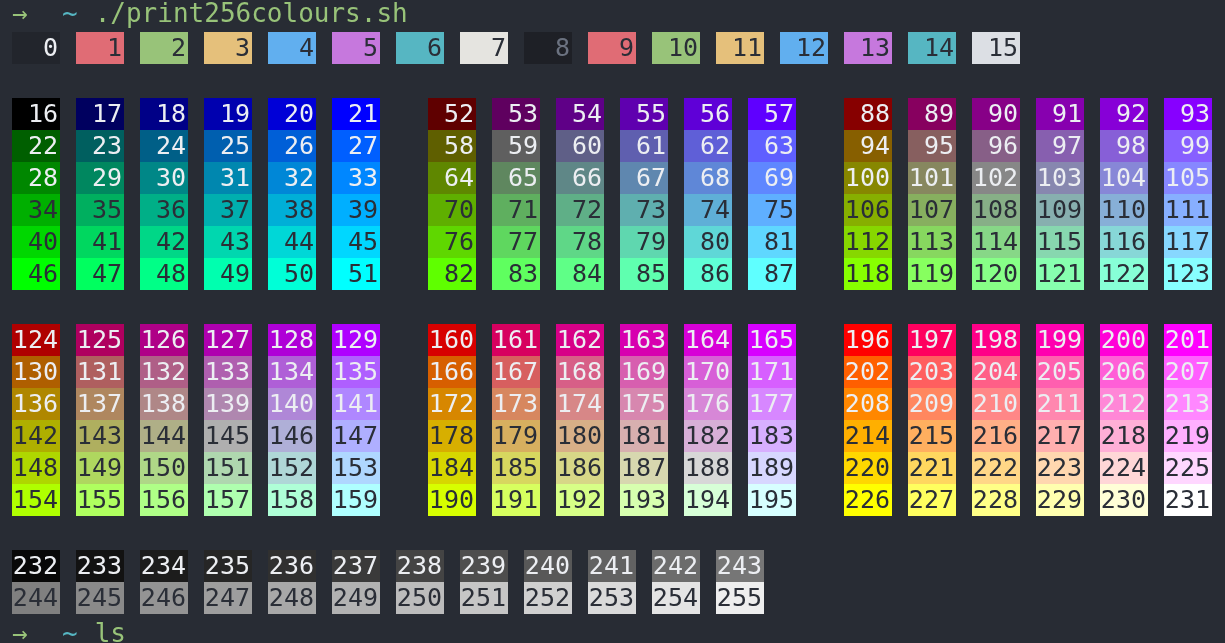 The image size is (1225, 643). Describe the element at coordinates (292, 340) in the screenshot. I see `color-swatch: 128` at that location.